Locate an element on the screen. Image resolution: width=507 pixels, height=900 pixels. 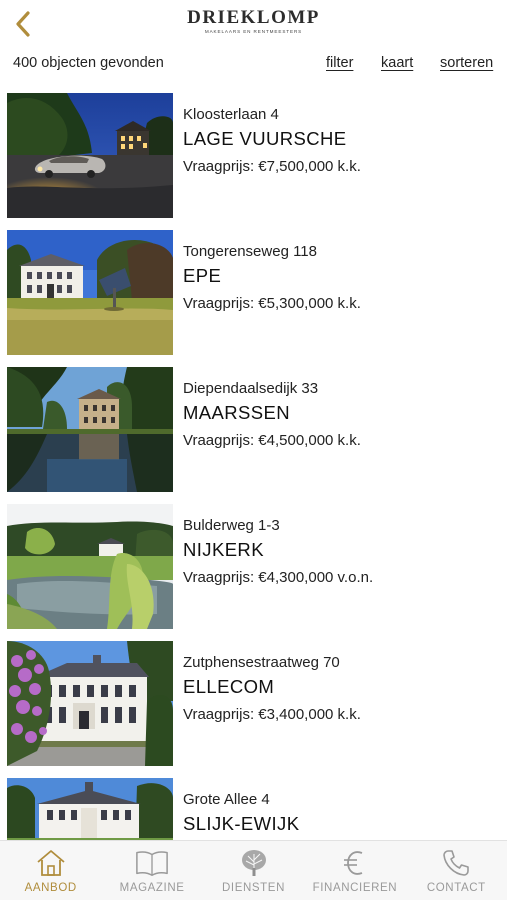
filter-link: filter is located at coordinates (339, 63).